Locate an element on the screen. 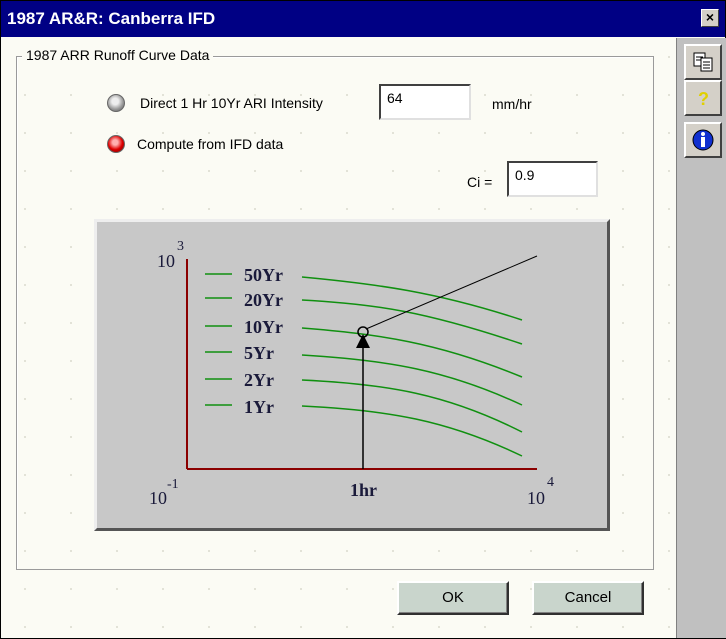  direct-intensity-label: Direct 1 Hr 10Yr ARI Intensity is located at coordinates (231, 103).